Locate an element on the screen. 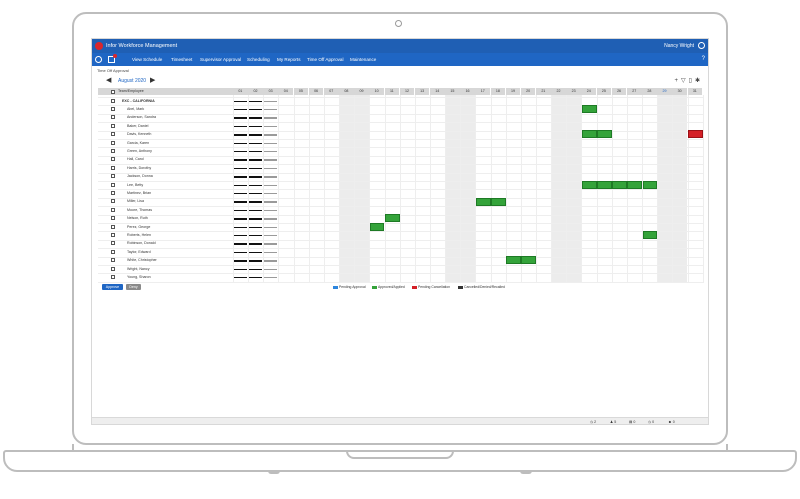 Image resolution: width=800 pixels, height=499 pixels. nav-item: Scheduling is located at coordinates (258, 59).